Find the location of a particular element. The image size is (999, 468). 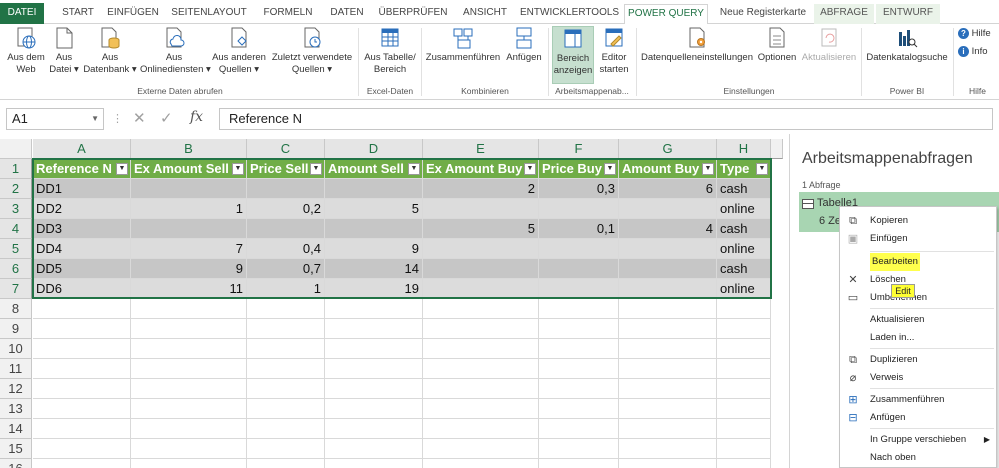

tab-datei: DATEI is located at coordinates (22, 13).